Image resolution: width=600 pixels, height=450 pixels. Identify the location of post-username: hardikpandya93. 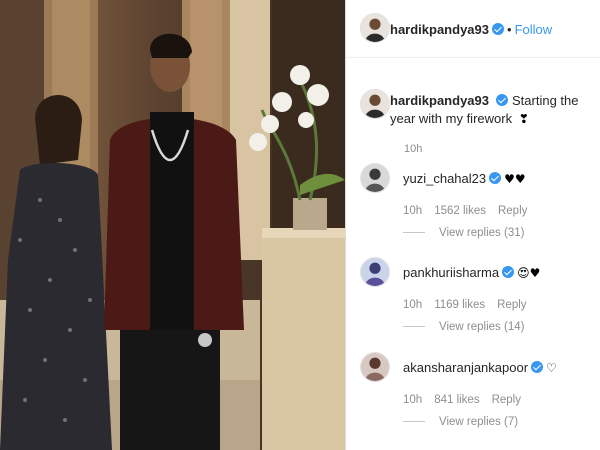
(439, 29).